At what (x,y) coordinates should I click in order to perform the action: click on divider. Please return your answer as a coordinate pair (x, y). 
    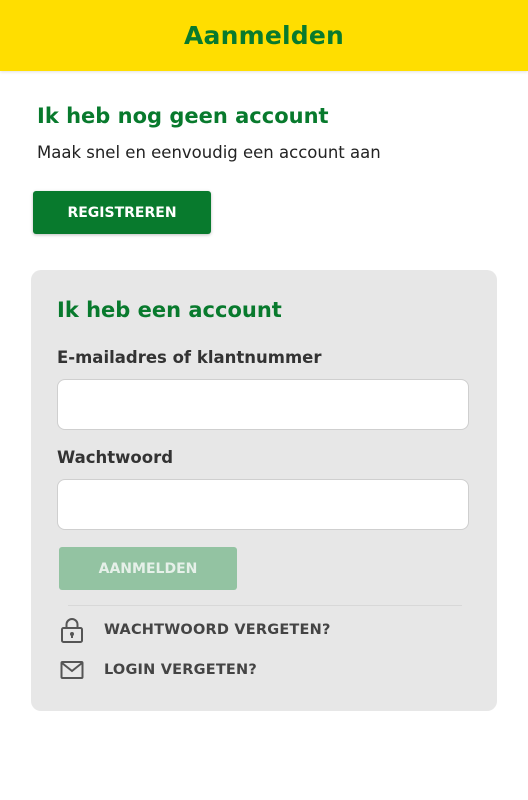
    Looking at the image, I should click on (265, 605).